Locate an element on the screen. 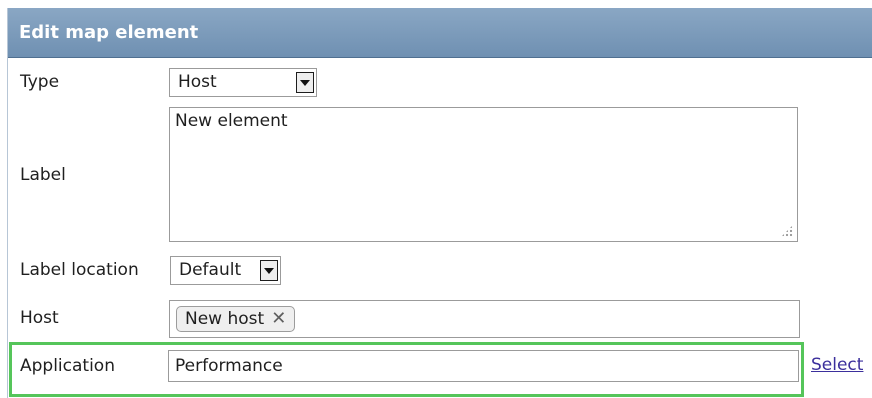 This screenshot has height=398, width=872. application-select-link: Select is located at coordinates (837, 365).